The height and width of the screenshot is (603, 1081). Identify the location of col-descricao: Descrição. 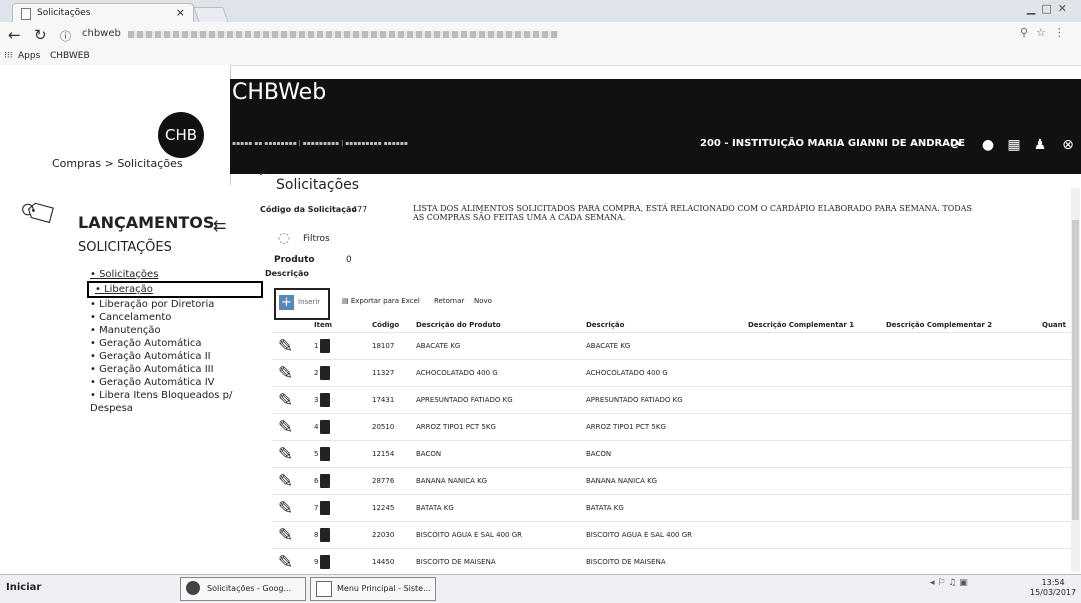
(605, 325).